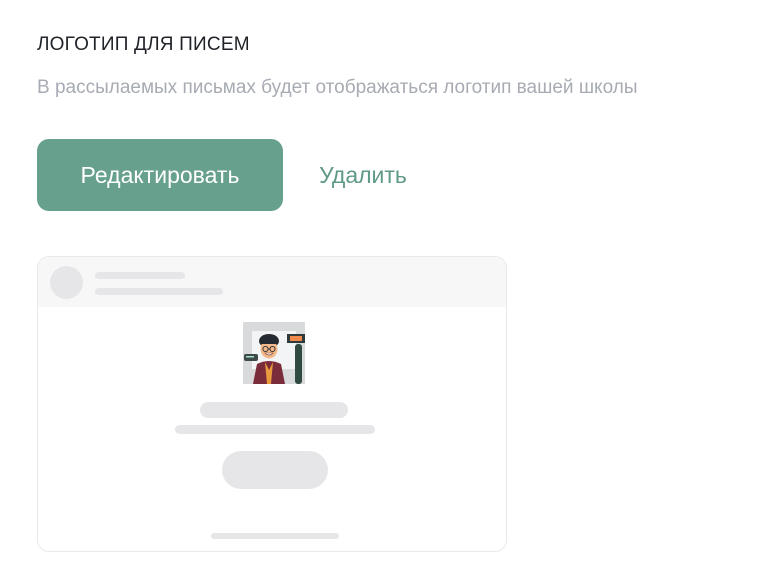 The width and height of the screenshot is (778, 582). Describe the element at coordinates (140, 275) in the screenshot. I see `preview-sender-name-placeholder` at that location.